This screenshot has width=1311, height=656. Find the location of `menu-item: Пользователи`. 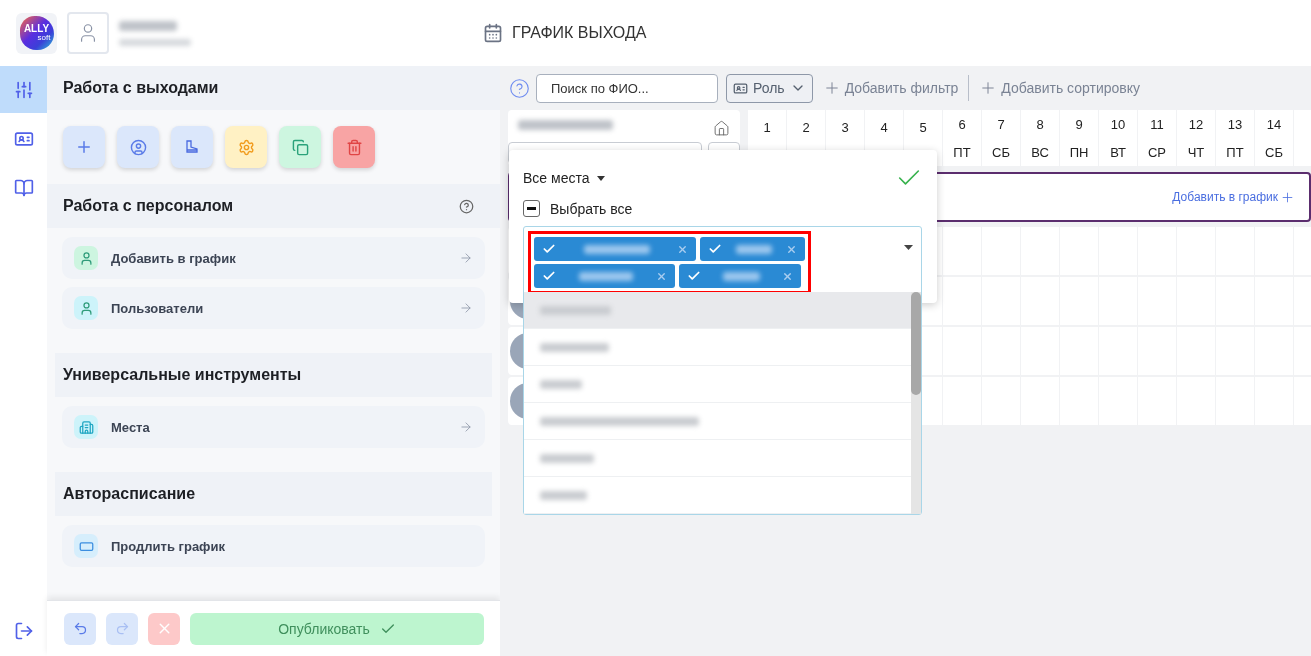

menu-item: Пользователи is located at coordinates (273, 308).